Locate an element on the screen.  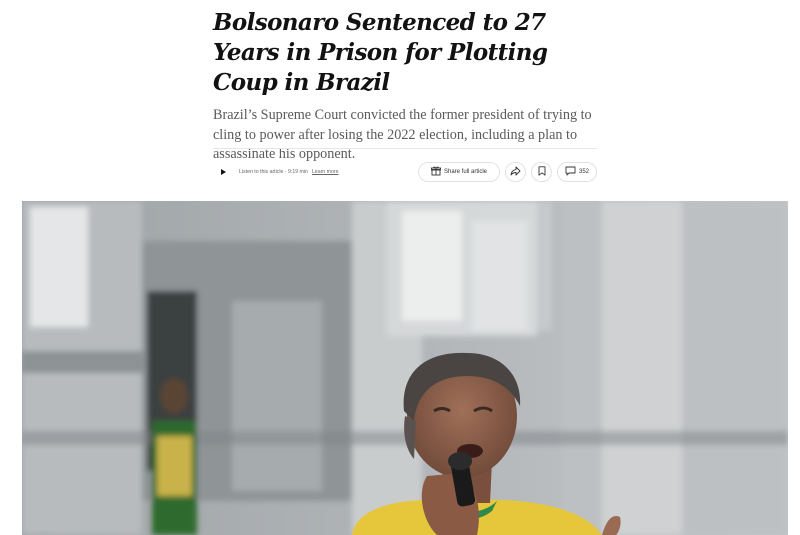
comments-button: 352 is located at coordinates (577, 172).